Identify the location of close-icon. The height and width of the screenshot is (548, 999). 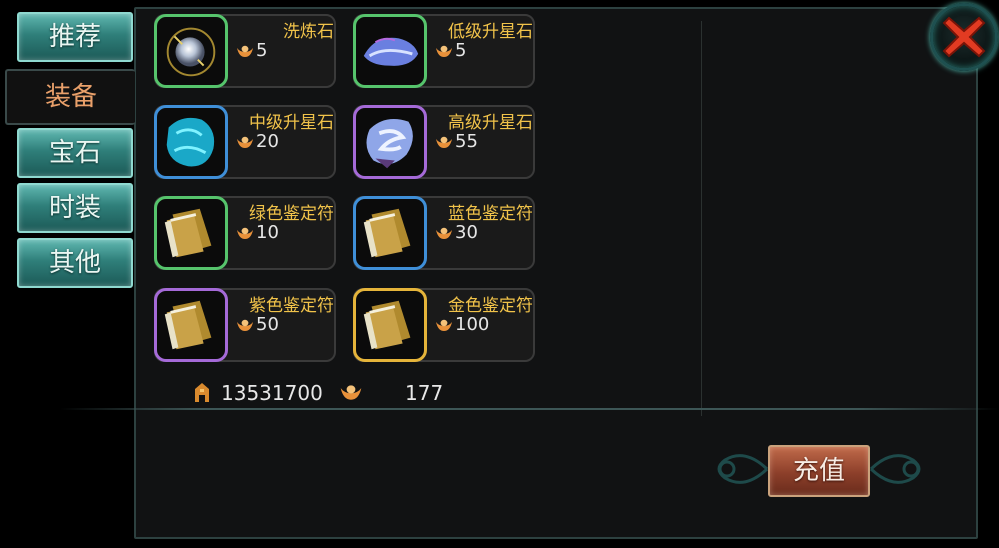
(964, 37).